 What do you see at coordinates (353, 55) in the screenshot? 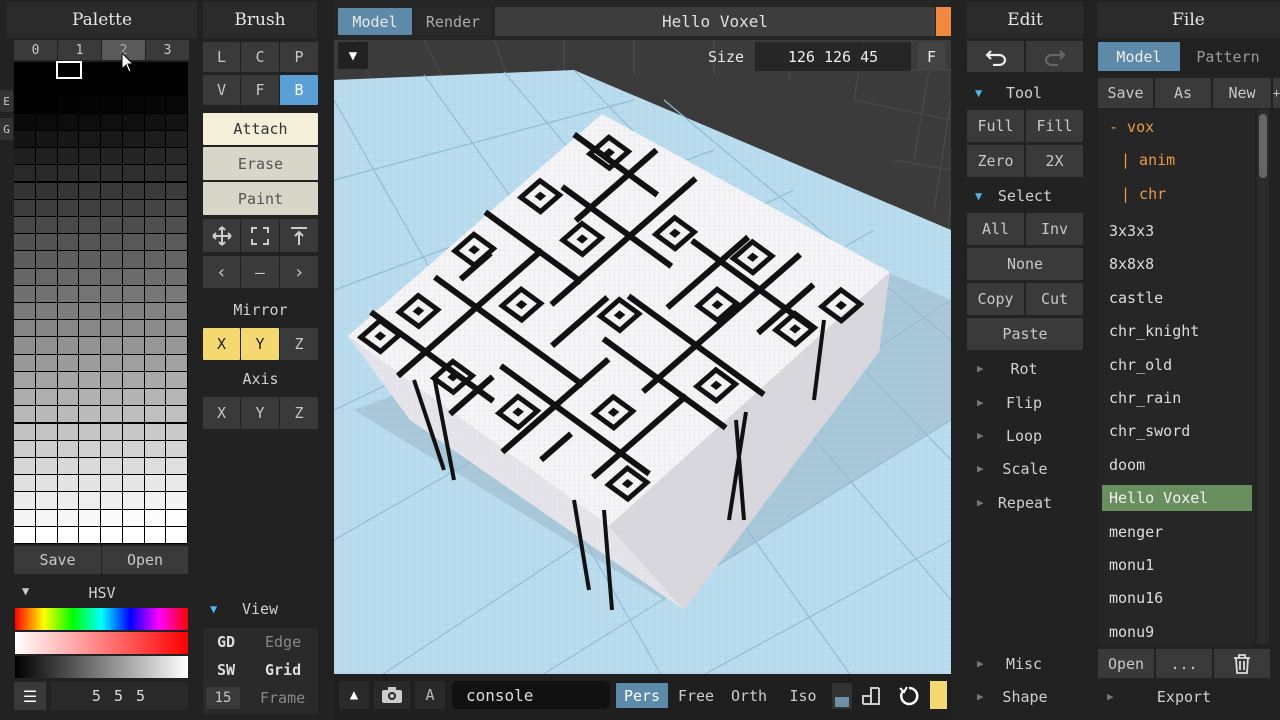
I see `viewport-menu-dropdown: ▼` at bounding box center [353, 55].